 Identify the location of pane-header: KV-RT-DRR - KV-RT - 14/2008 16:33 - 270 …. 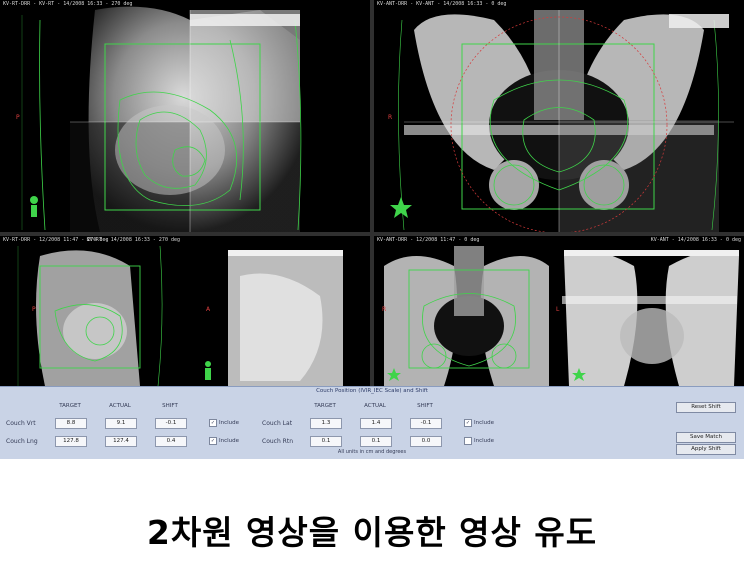
(68, 4).